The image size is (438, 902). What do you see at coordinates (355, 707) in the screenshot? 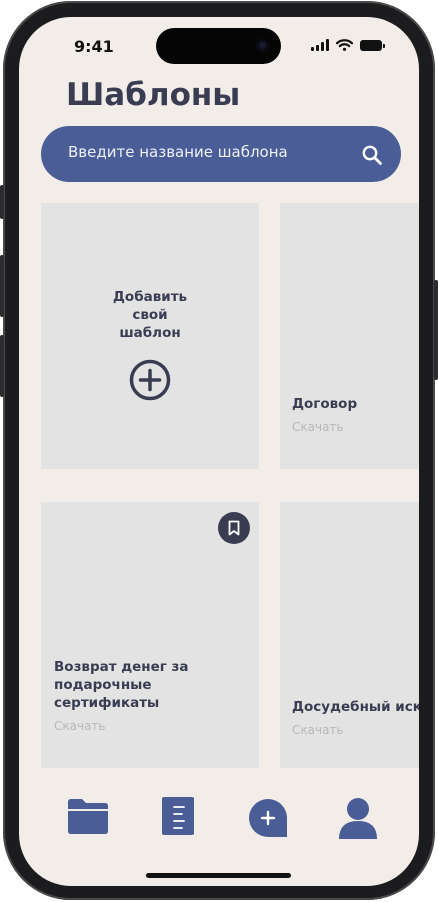
I see `template-title: Досудебный иск` at bounding box center [355, 707].